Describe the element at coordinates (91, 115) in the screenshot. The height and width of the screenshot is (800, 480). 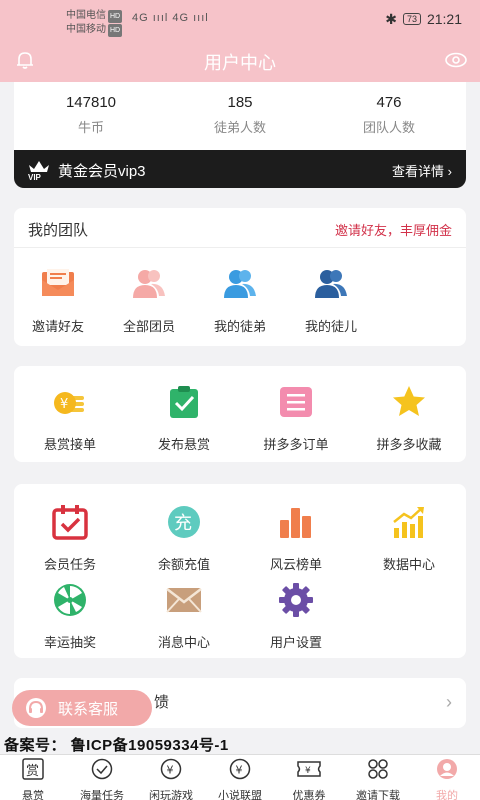
I see `stat-coins: 147810 牛币` at that location.